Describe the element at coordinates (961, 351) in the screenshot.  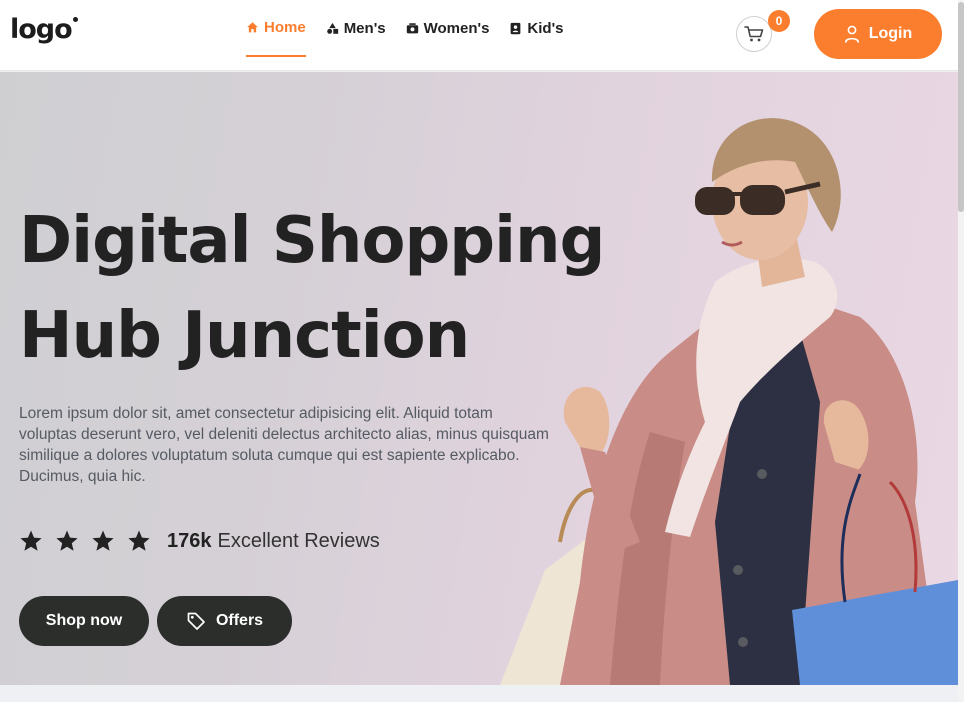
I see `page-scrollbar` at that location.